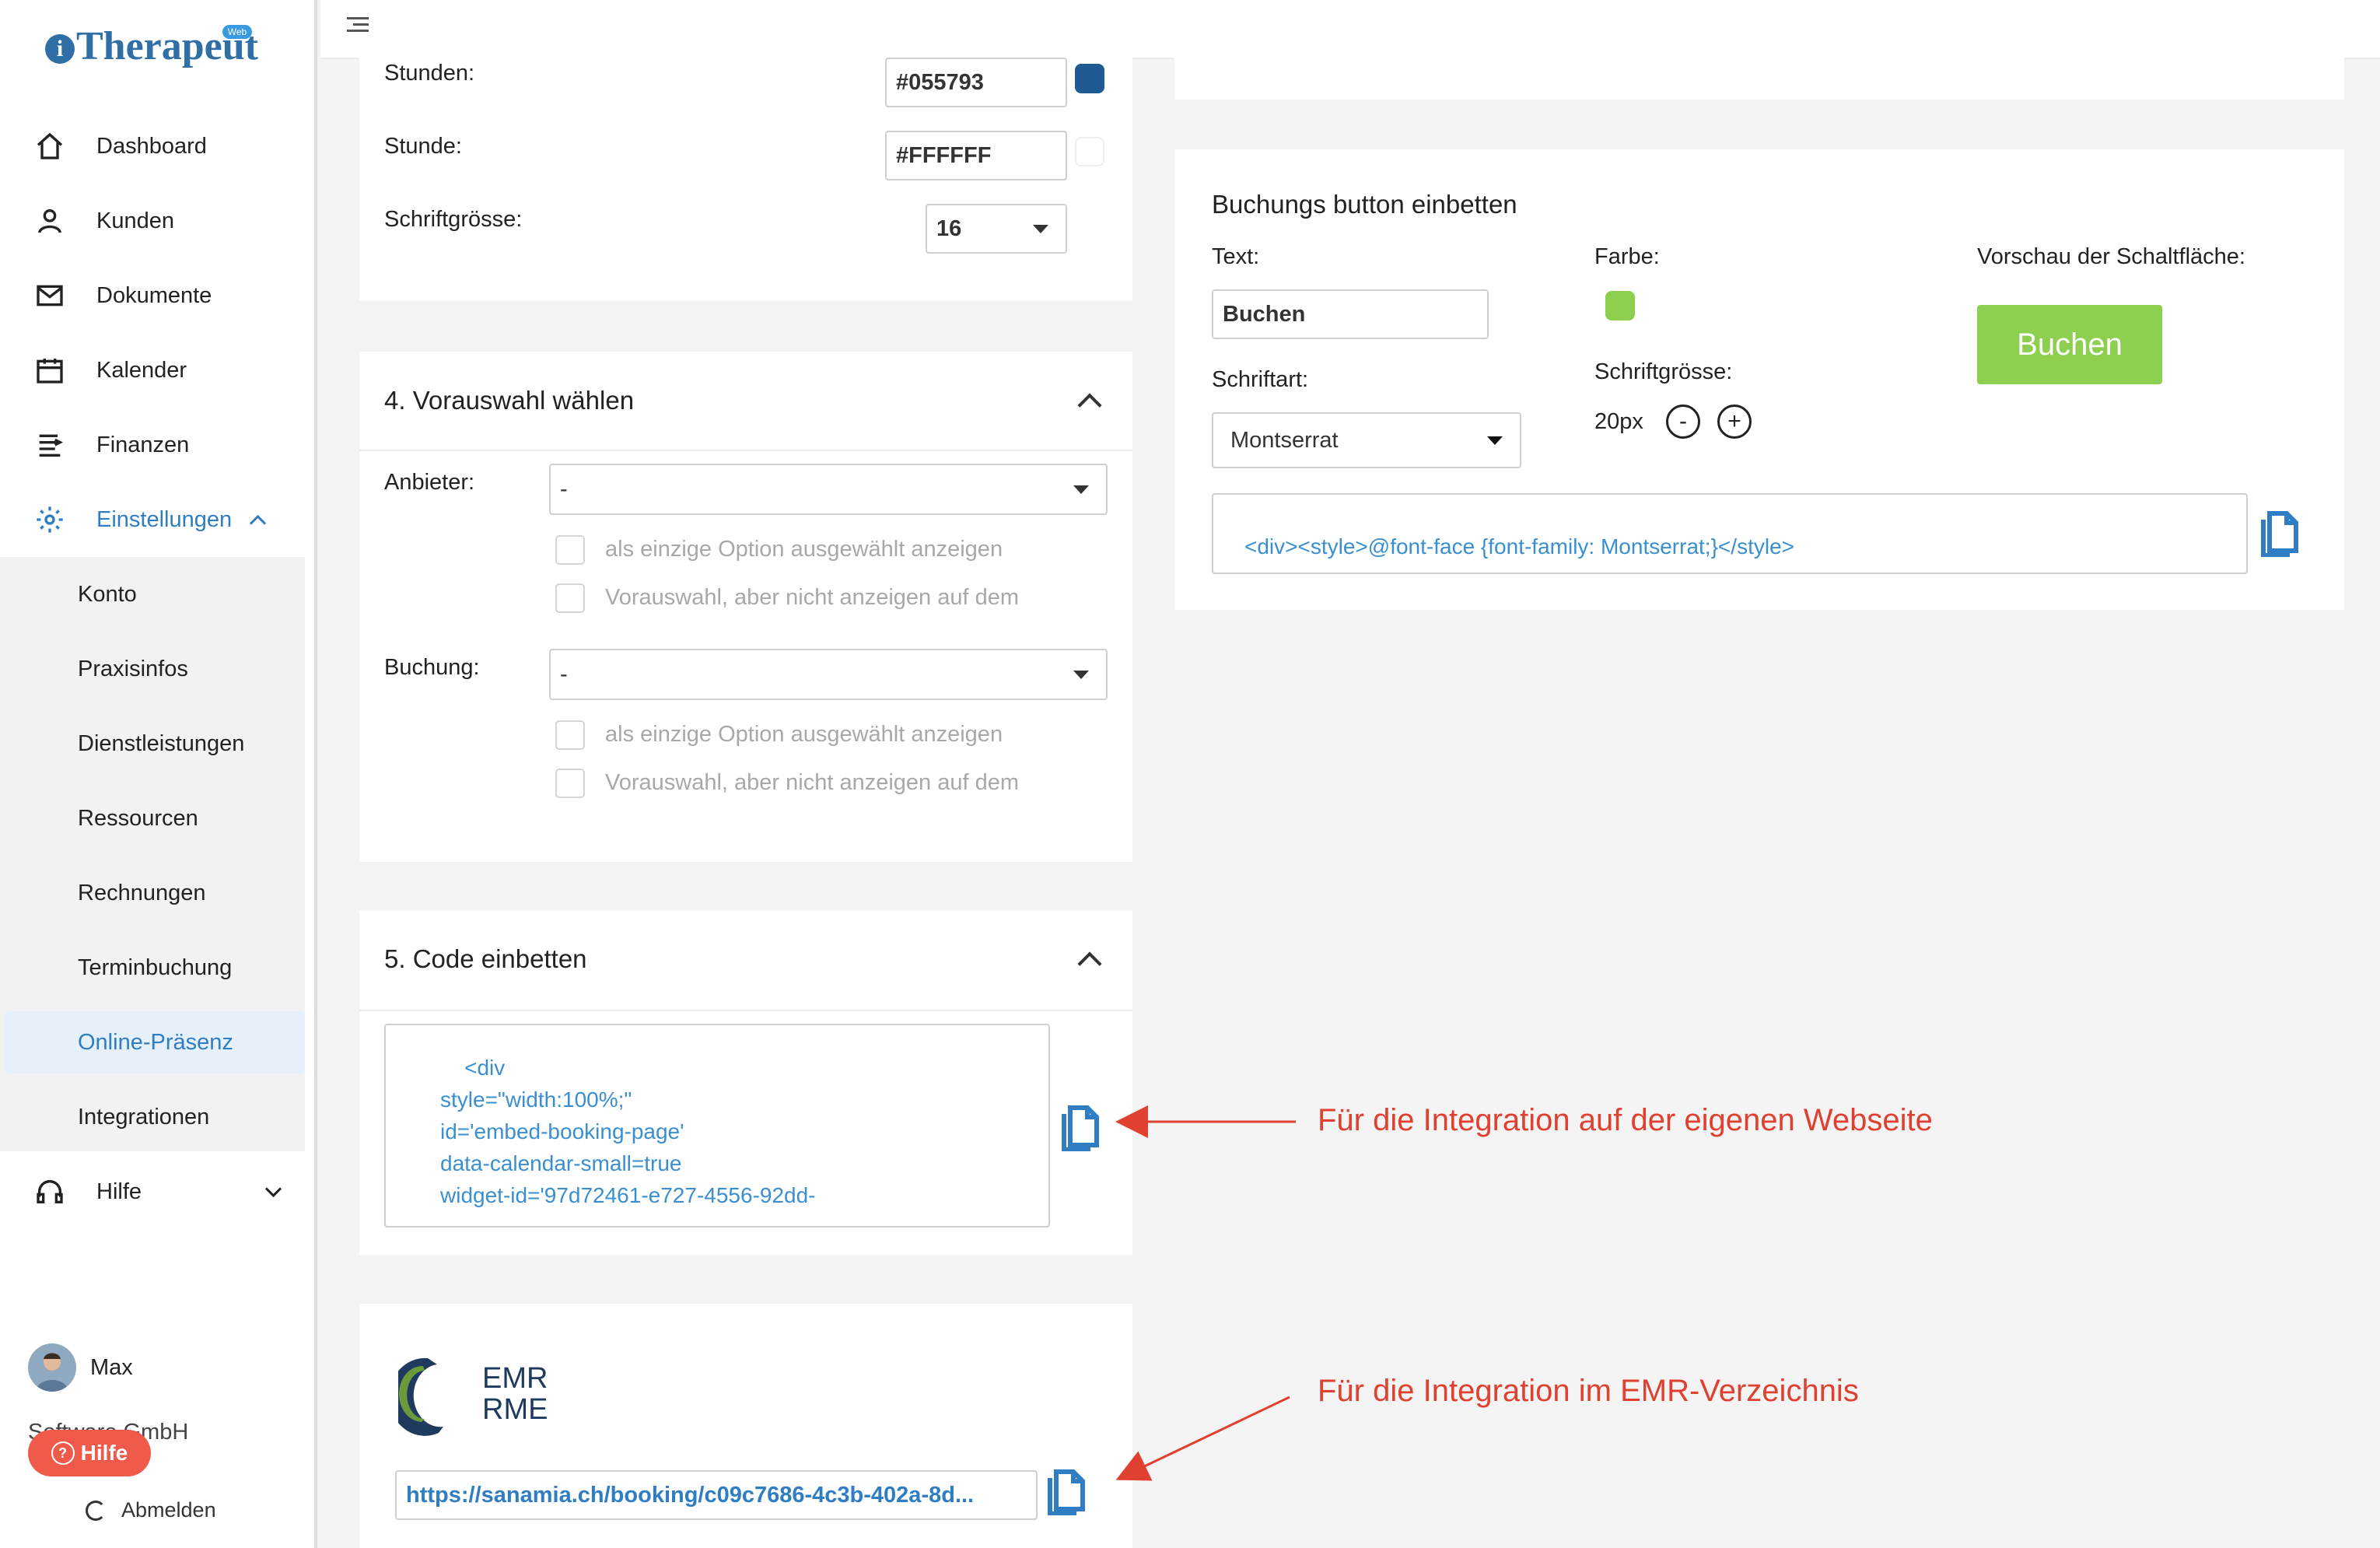  Describe the element at coordinates (976, 82) in the screenshot. I see `stunden-color-input: #055793` at that location.